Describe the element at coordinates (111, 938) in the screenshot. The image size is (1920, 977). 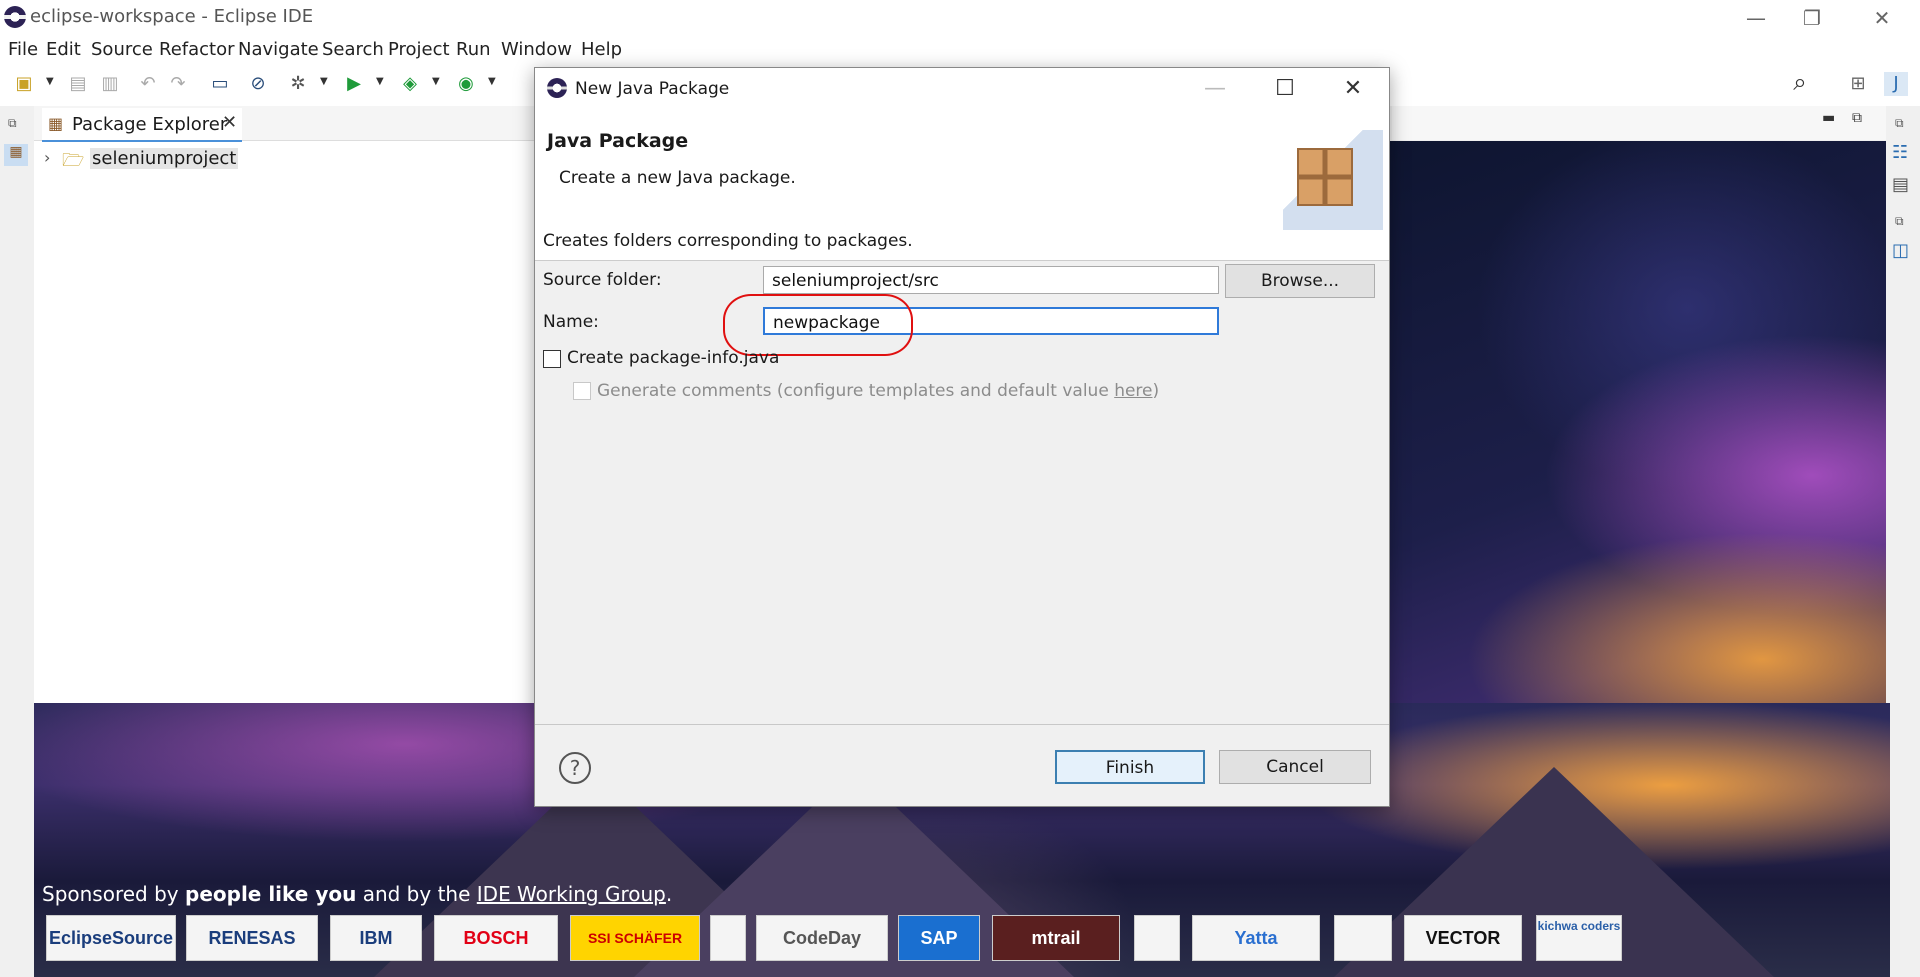
I see `sponsor-logo-eclipsesource: EclipseSource` at that location.